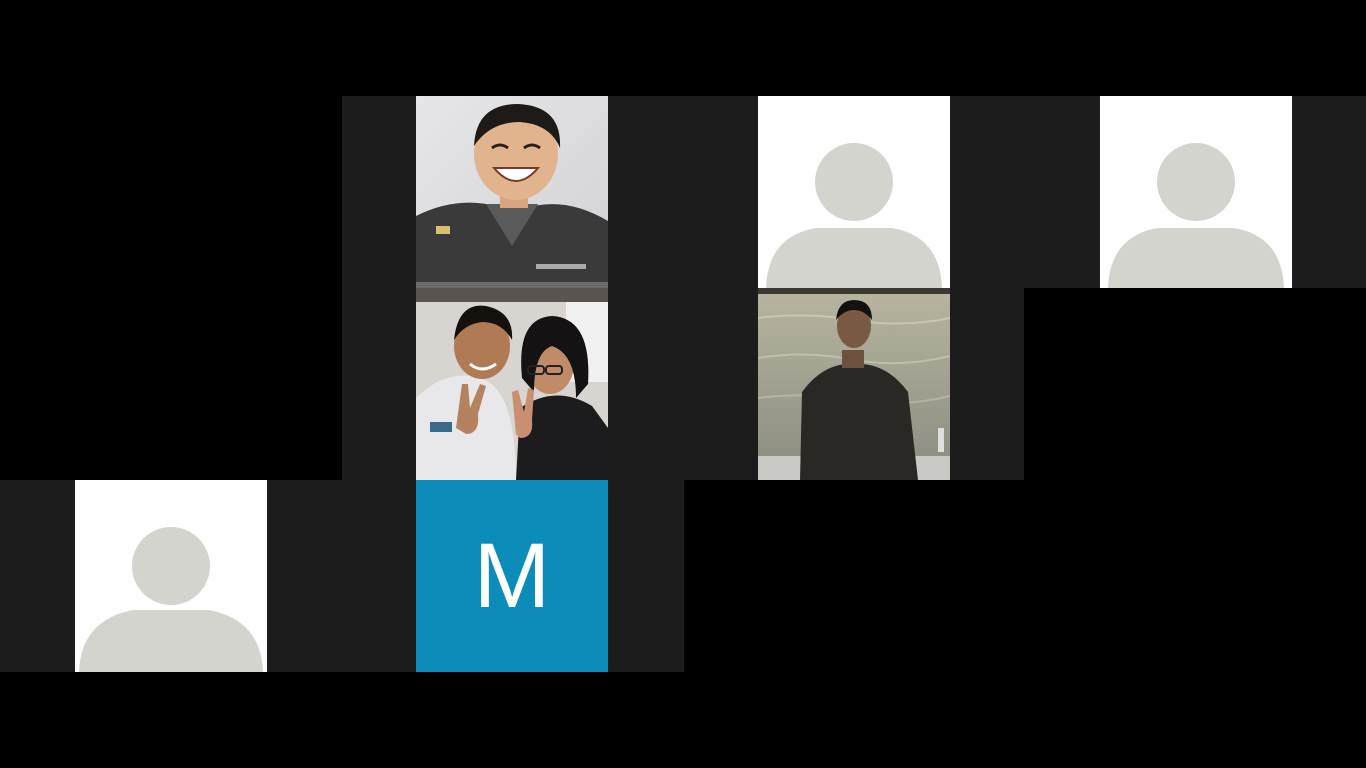  I want to click on person-smiling-photo, so click(512, 192).